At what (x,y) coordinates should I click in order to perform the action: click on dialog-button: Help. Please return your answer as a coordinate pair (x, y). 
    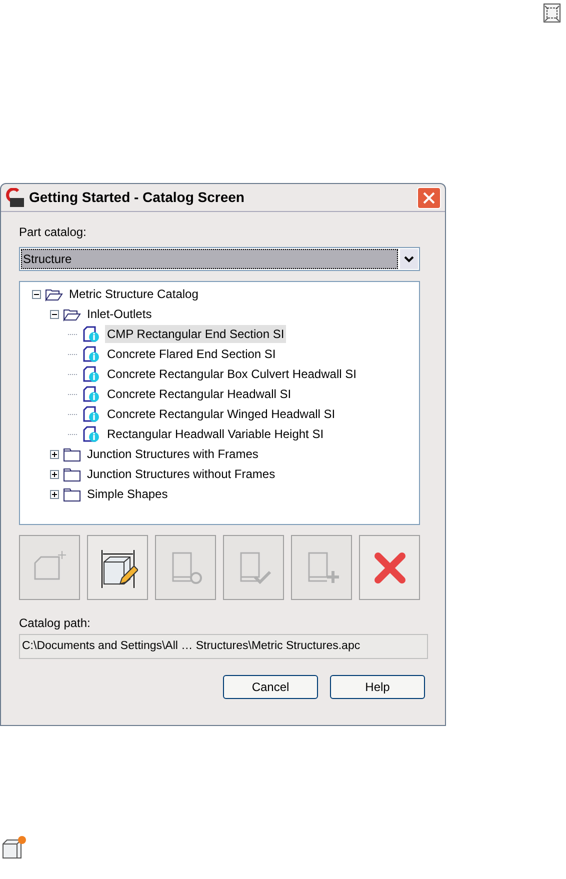
    Looking at the image, I should click on (377, 687).